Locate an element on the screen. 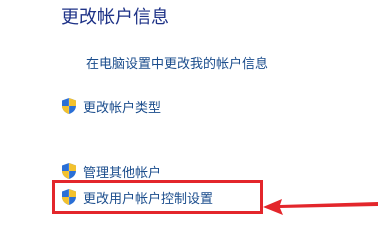 The height and width of the screenshot is (241, 379). change-account-type-label: 更改帐户类型 is located at coordinates (122, 108).